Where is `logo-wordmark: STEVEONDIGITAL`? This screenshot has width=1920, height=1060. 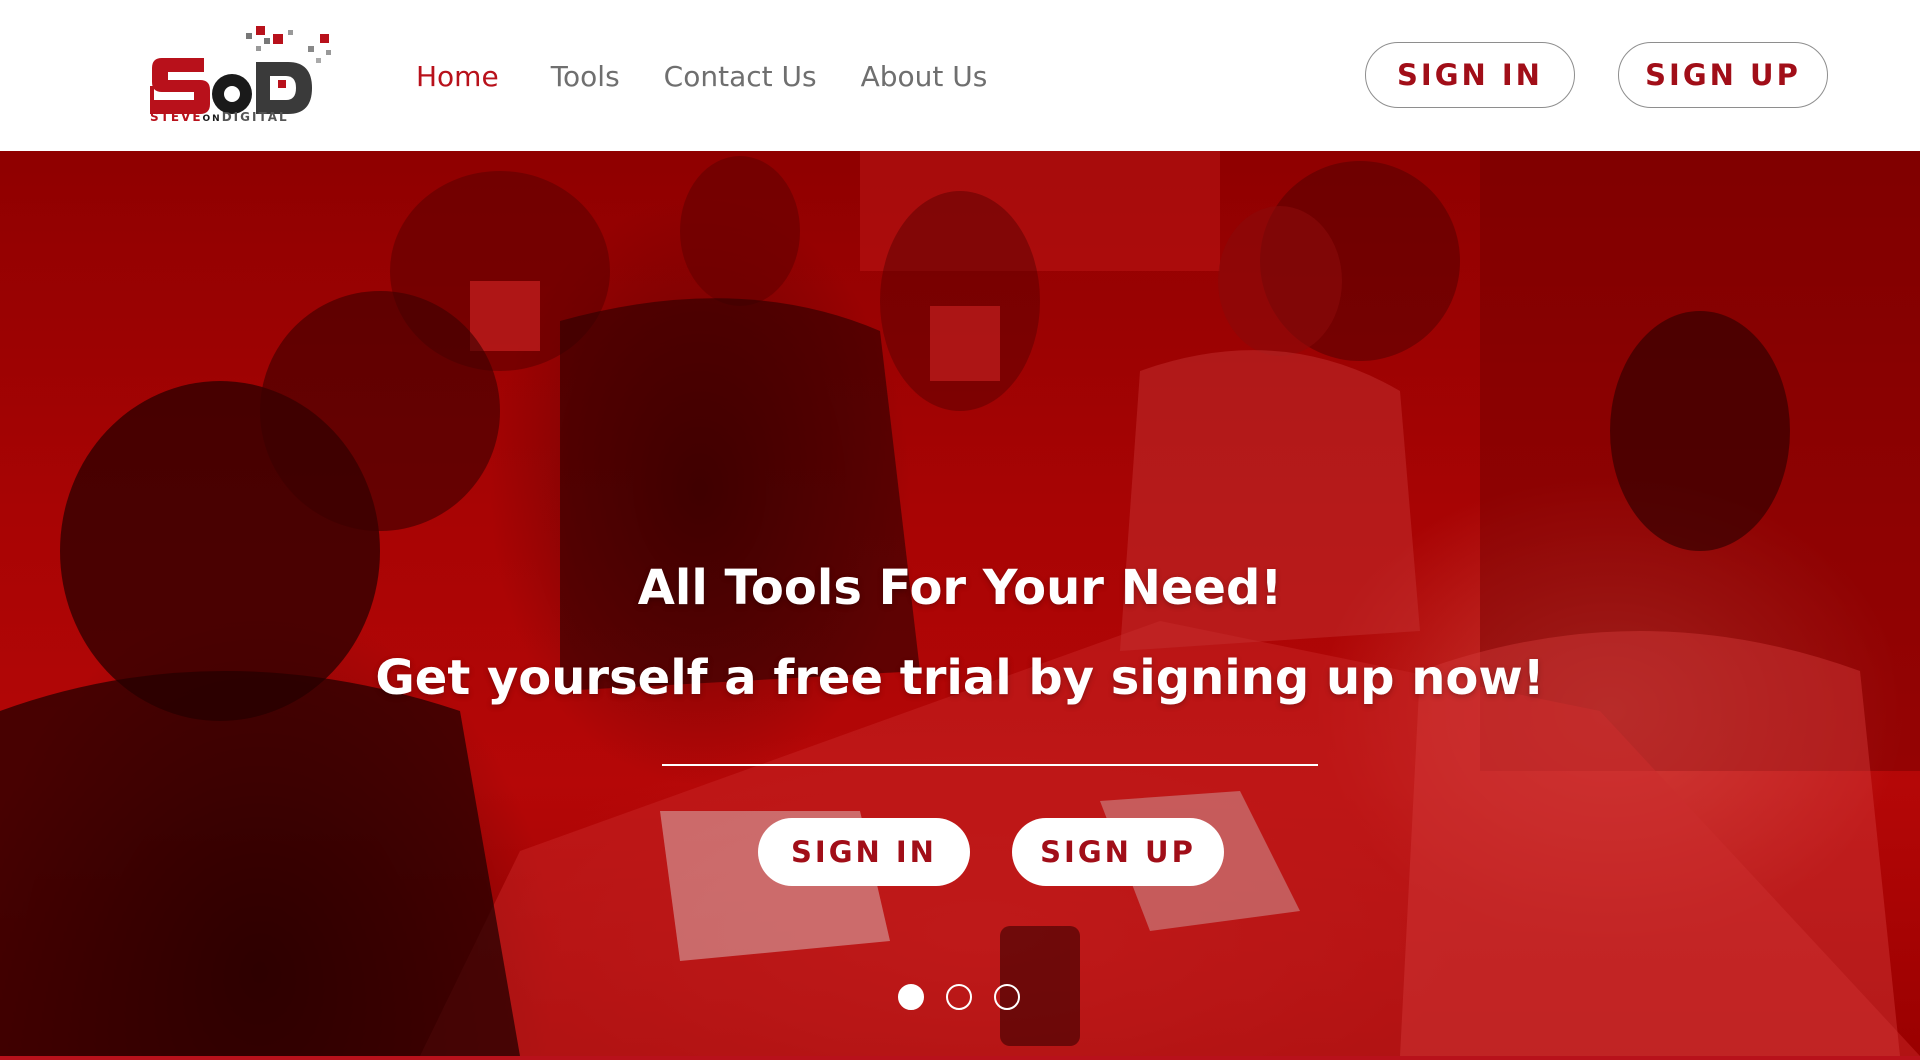
logo-wordmark: STEVEONDIGITAL is located at coordinates (219, 117).